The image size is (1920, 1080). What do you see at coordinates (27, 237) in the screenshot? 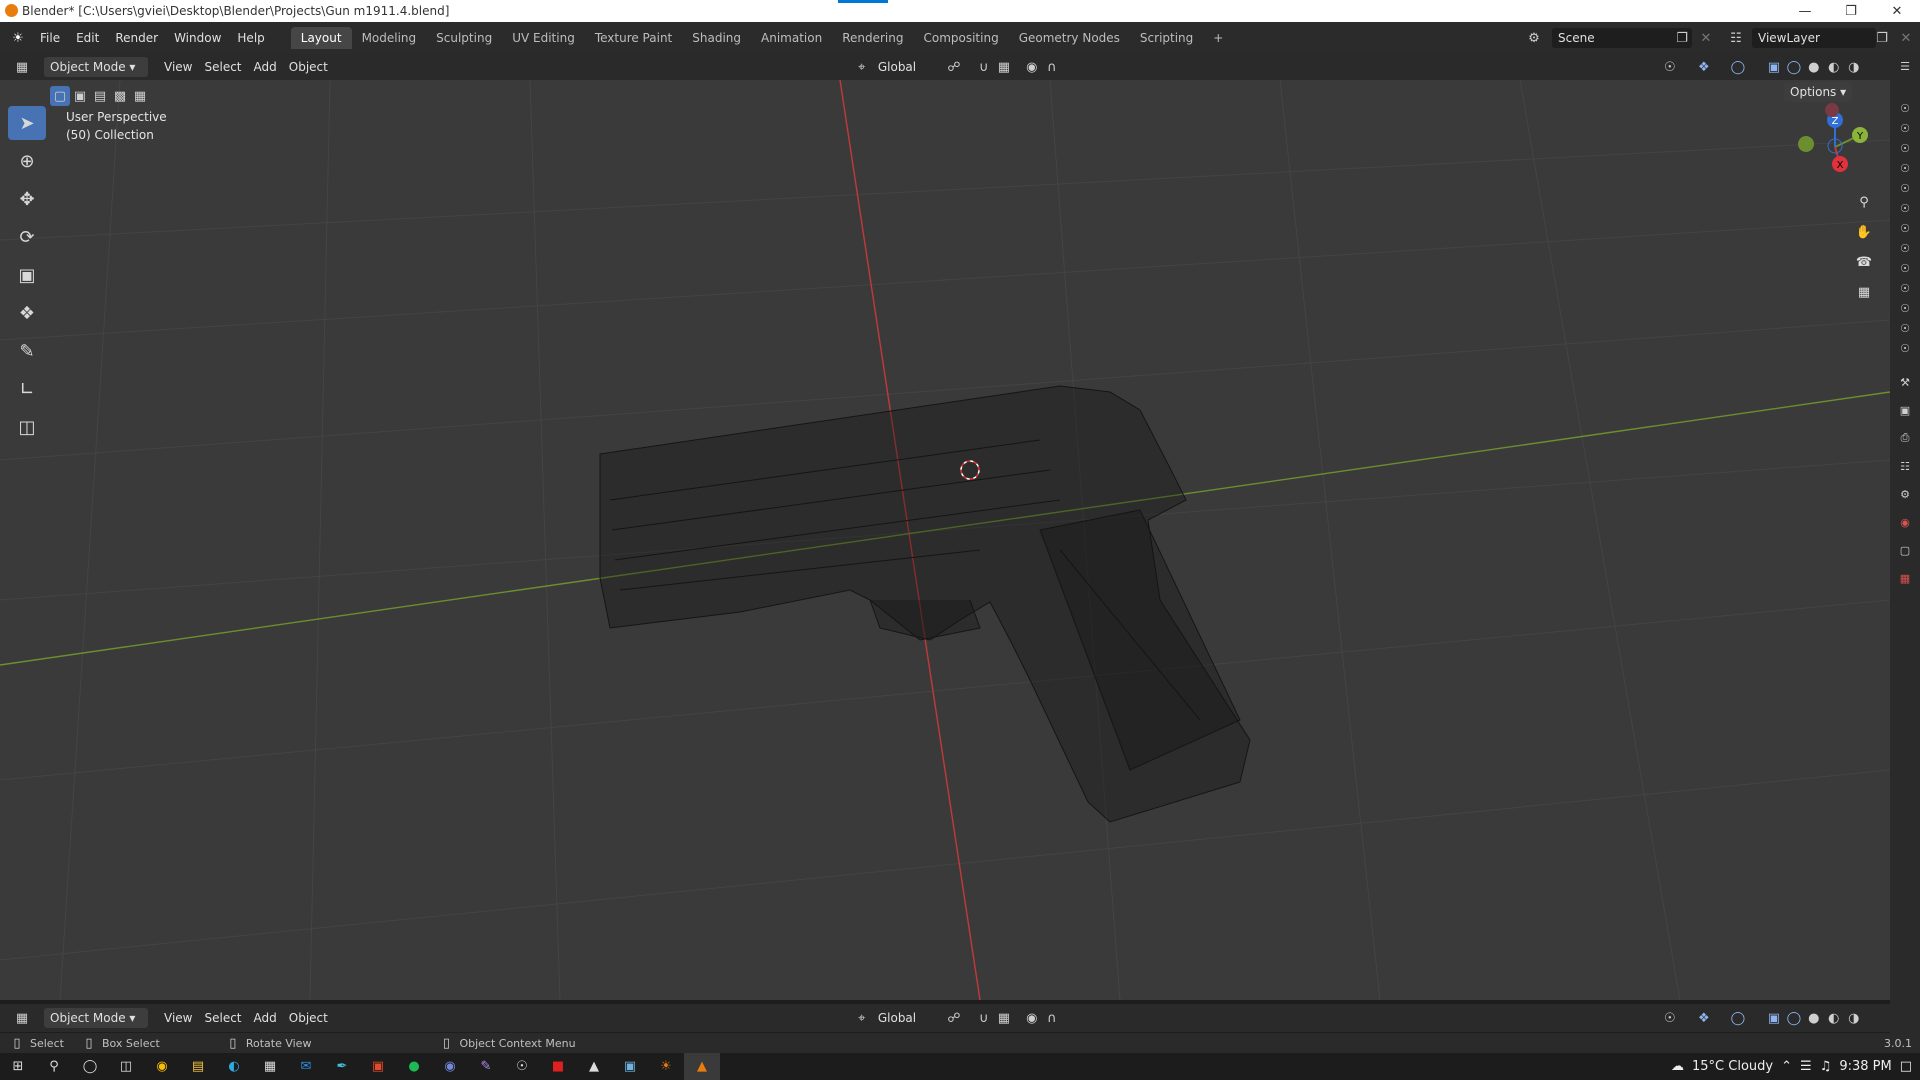
I see `rotate-tool-icon: ⟳` at bounding box center [27, 237].